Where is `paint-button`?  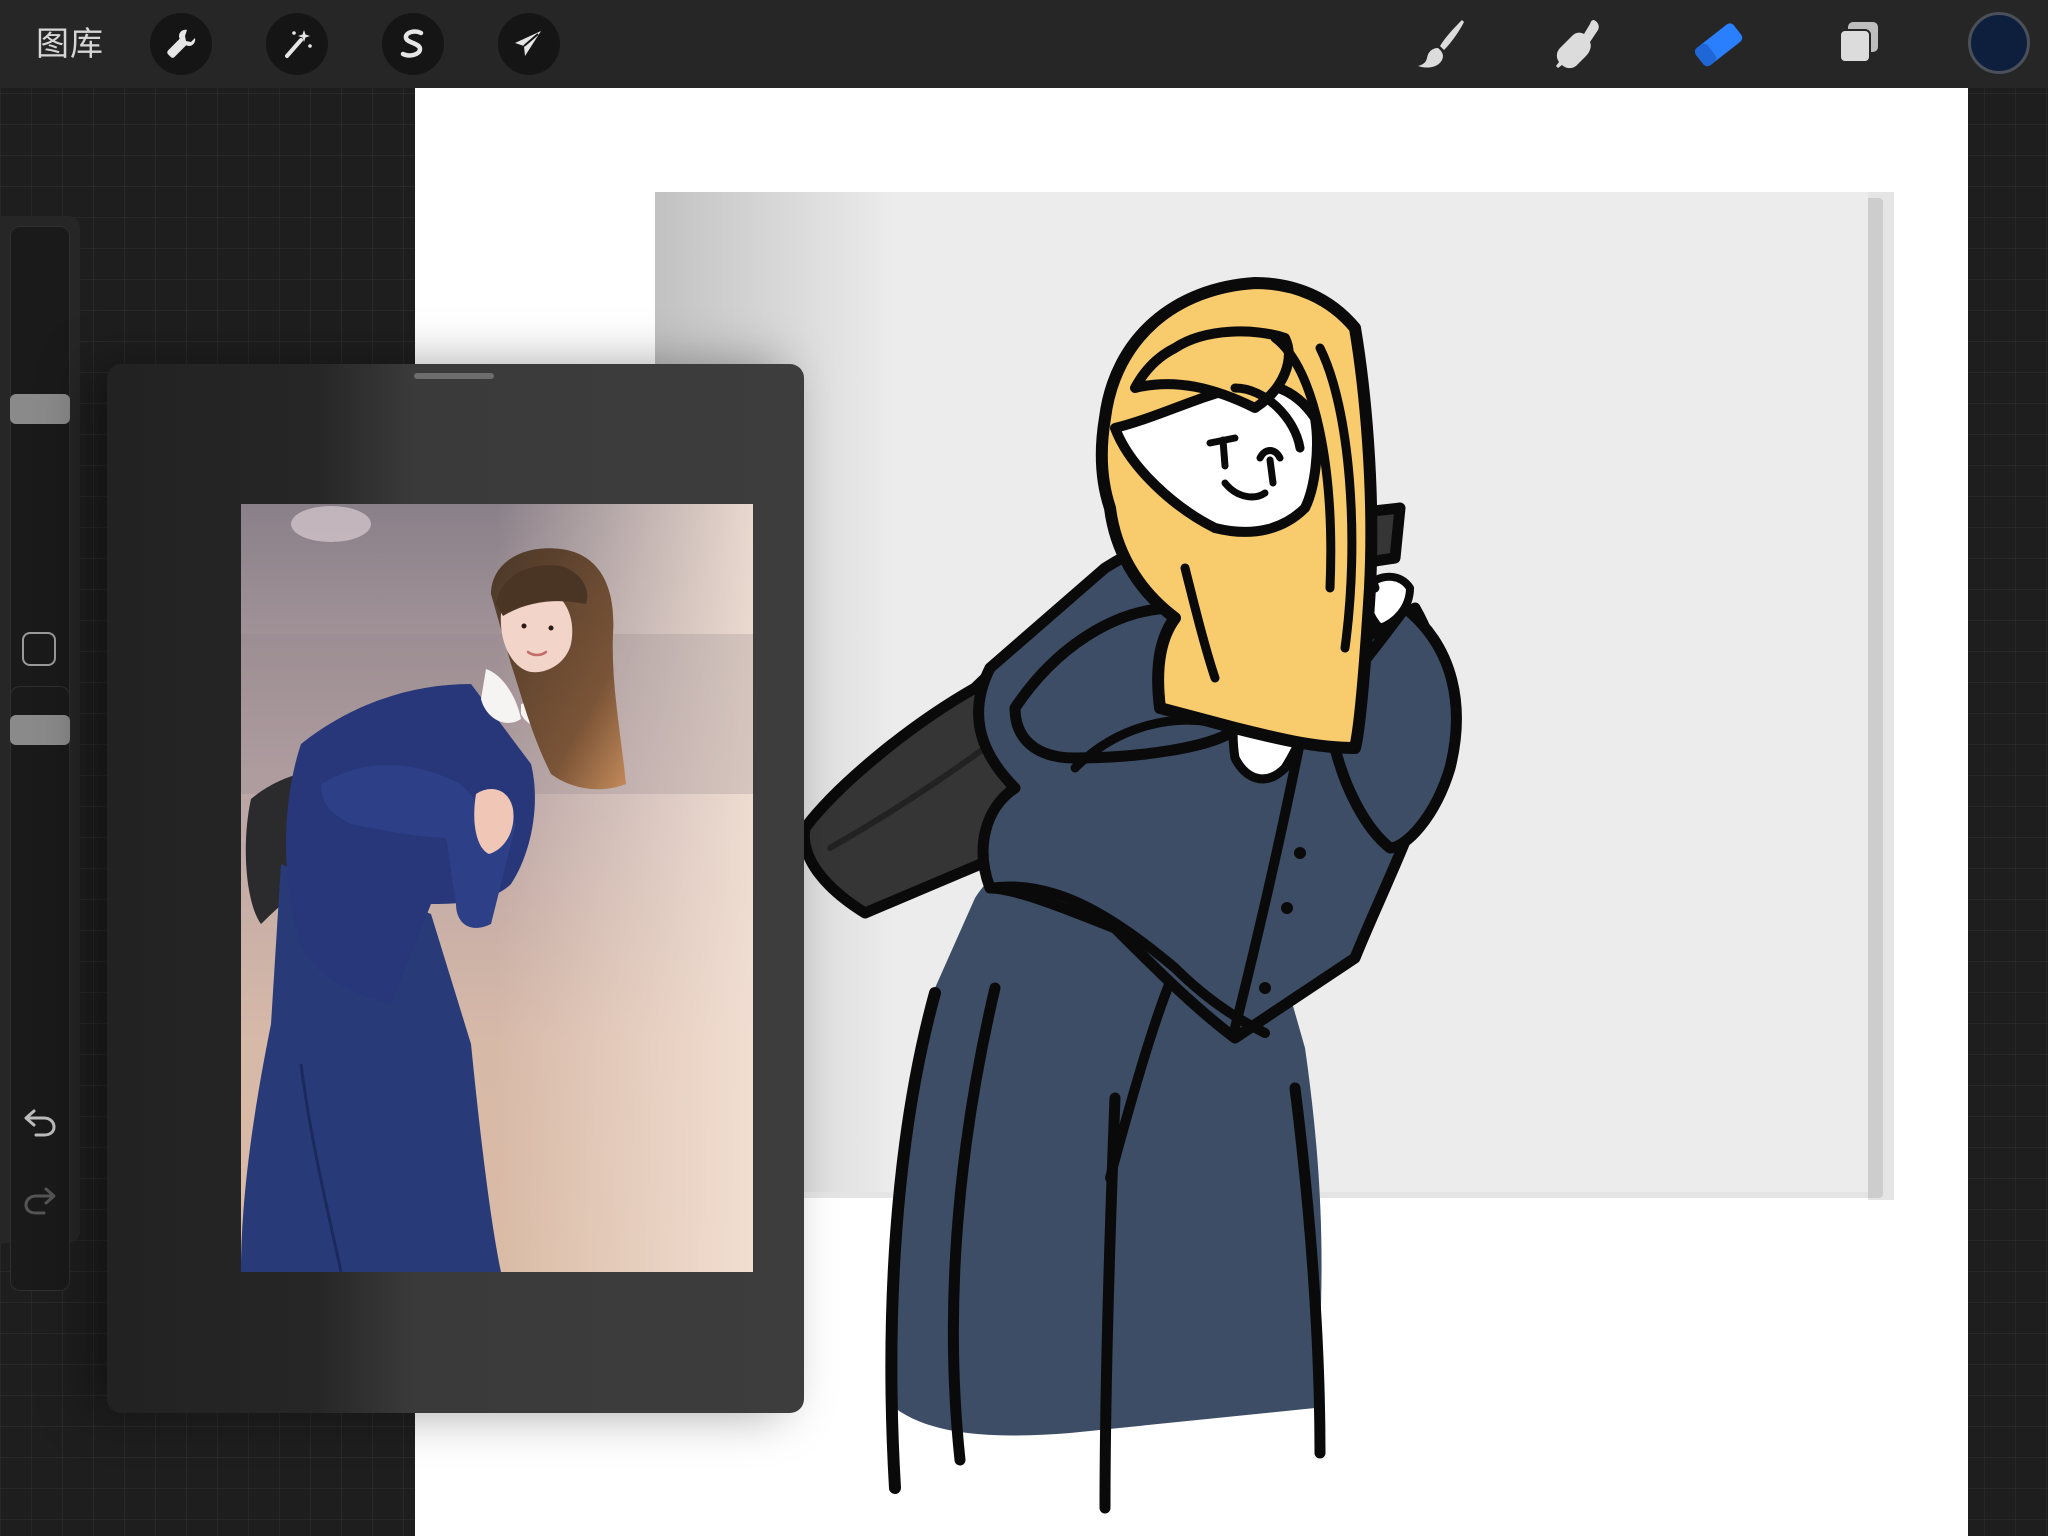 paint-button is located at coordinates (1440, 44).